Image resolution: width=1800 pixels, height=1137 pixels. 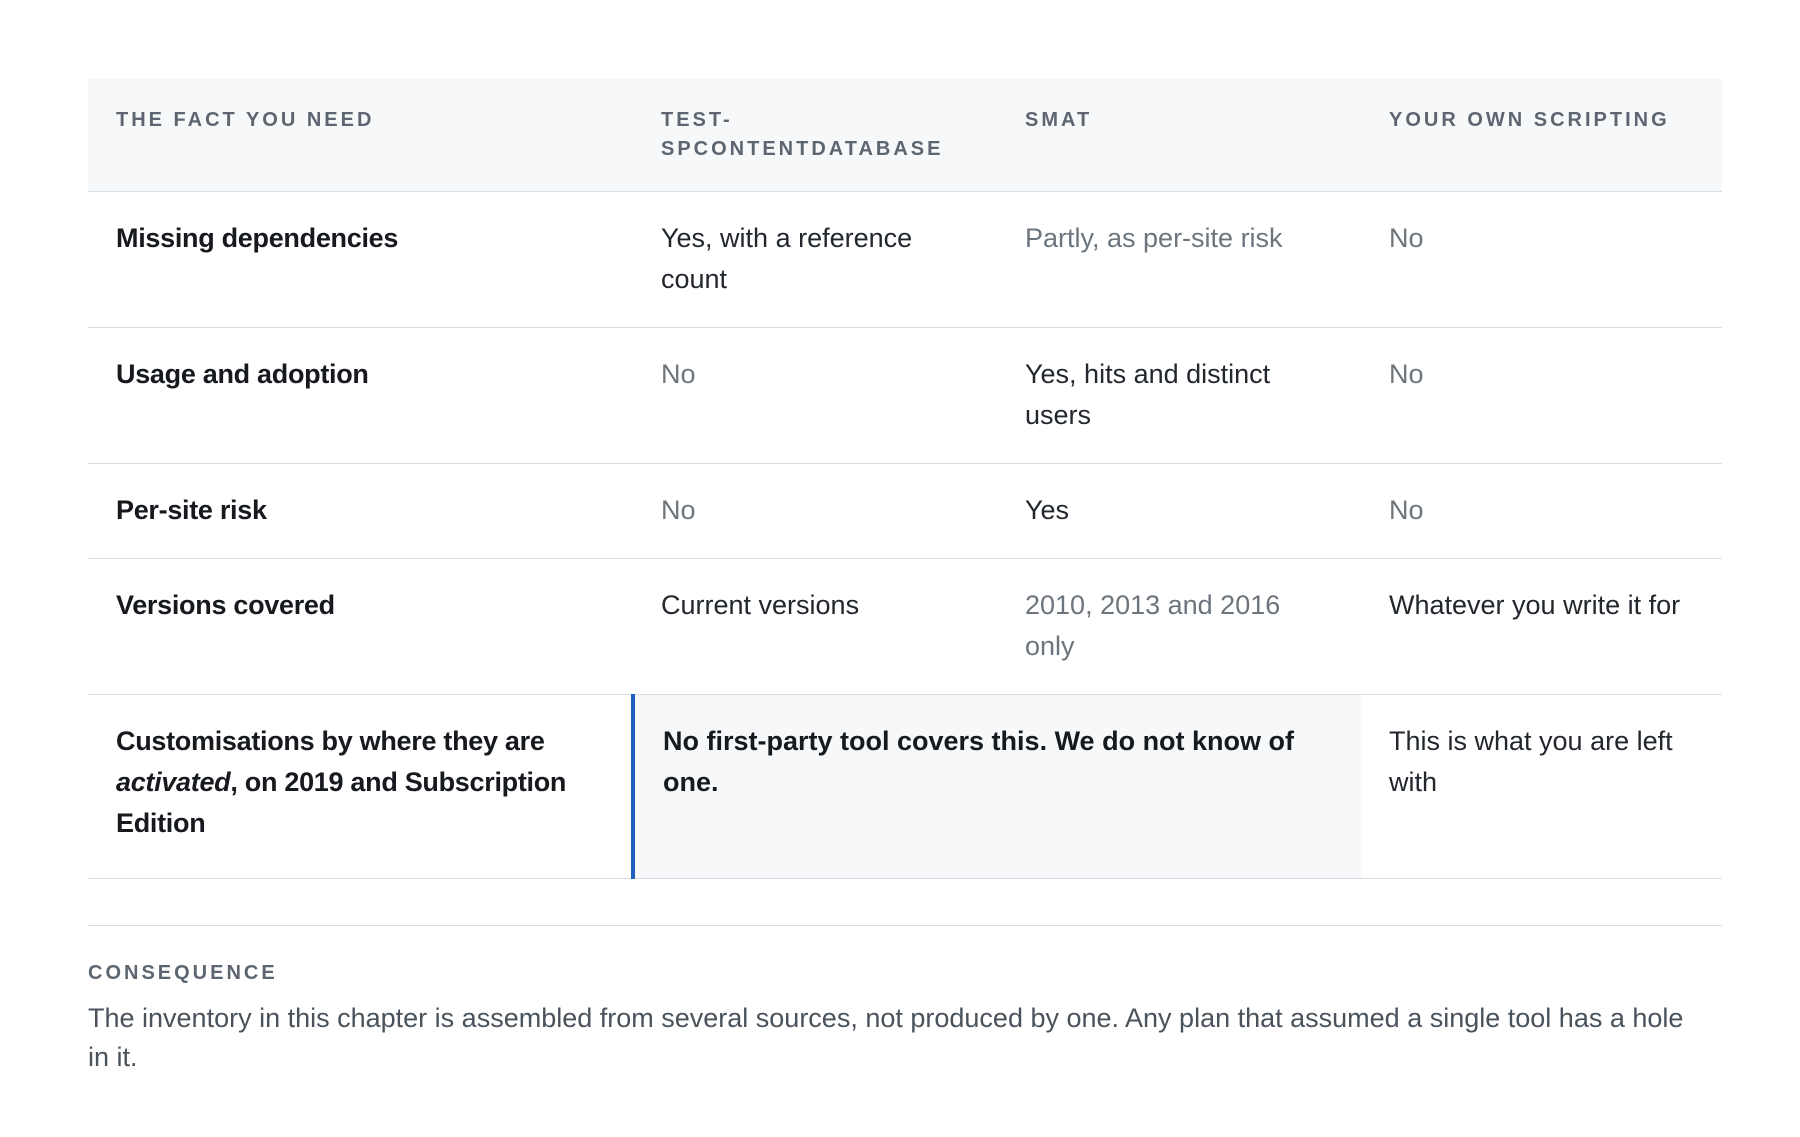 What do you see at coordinates (360, 511) in the screenshot?
I see `row-fact: Per-site risk` at bounding box center [360, 511].